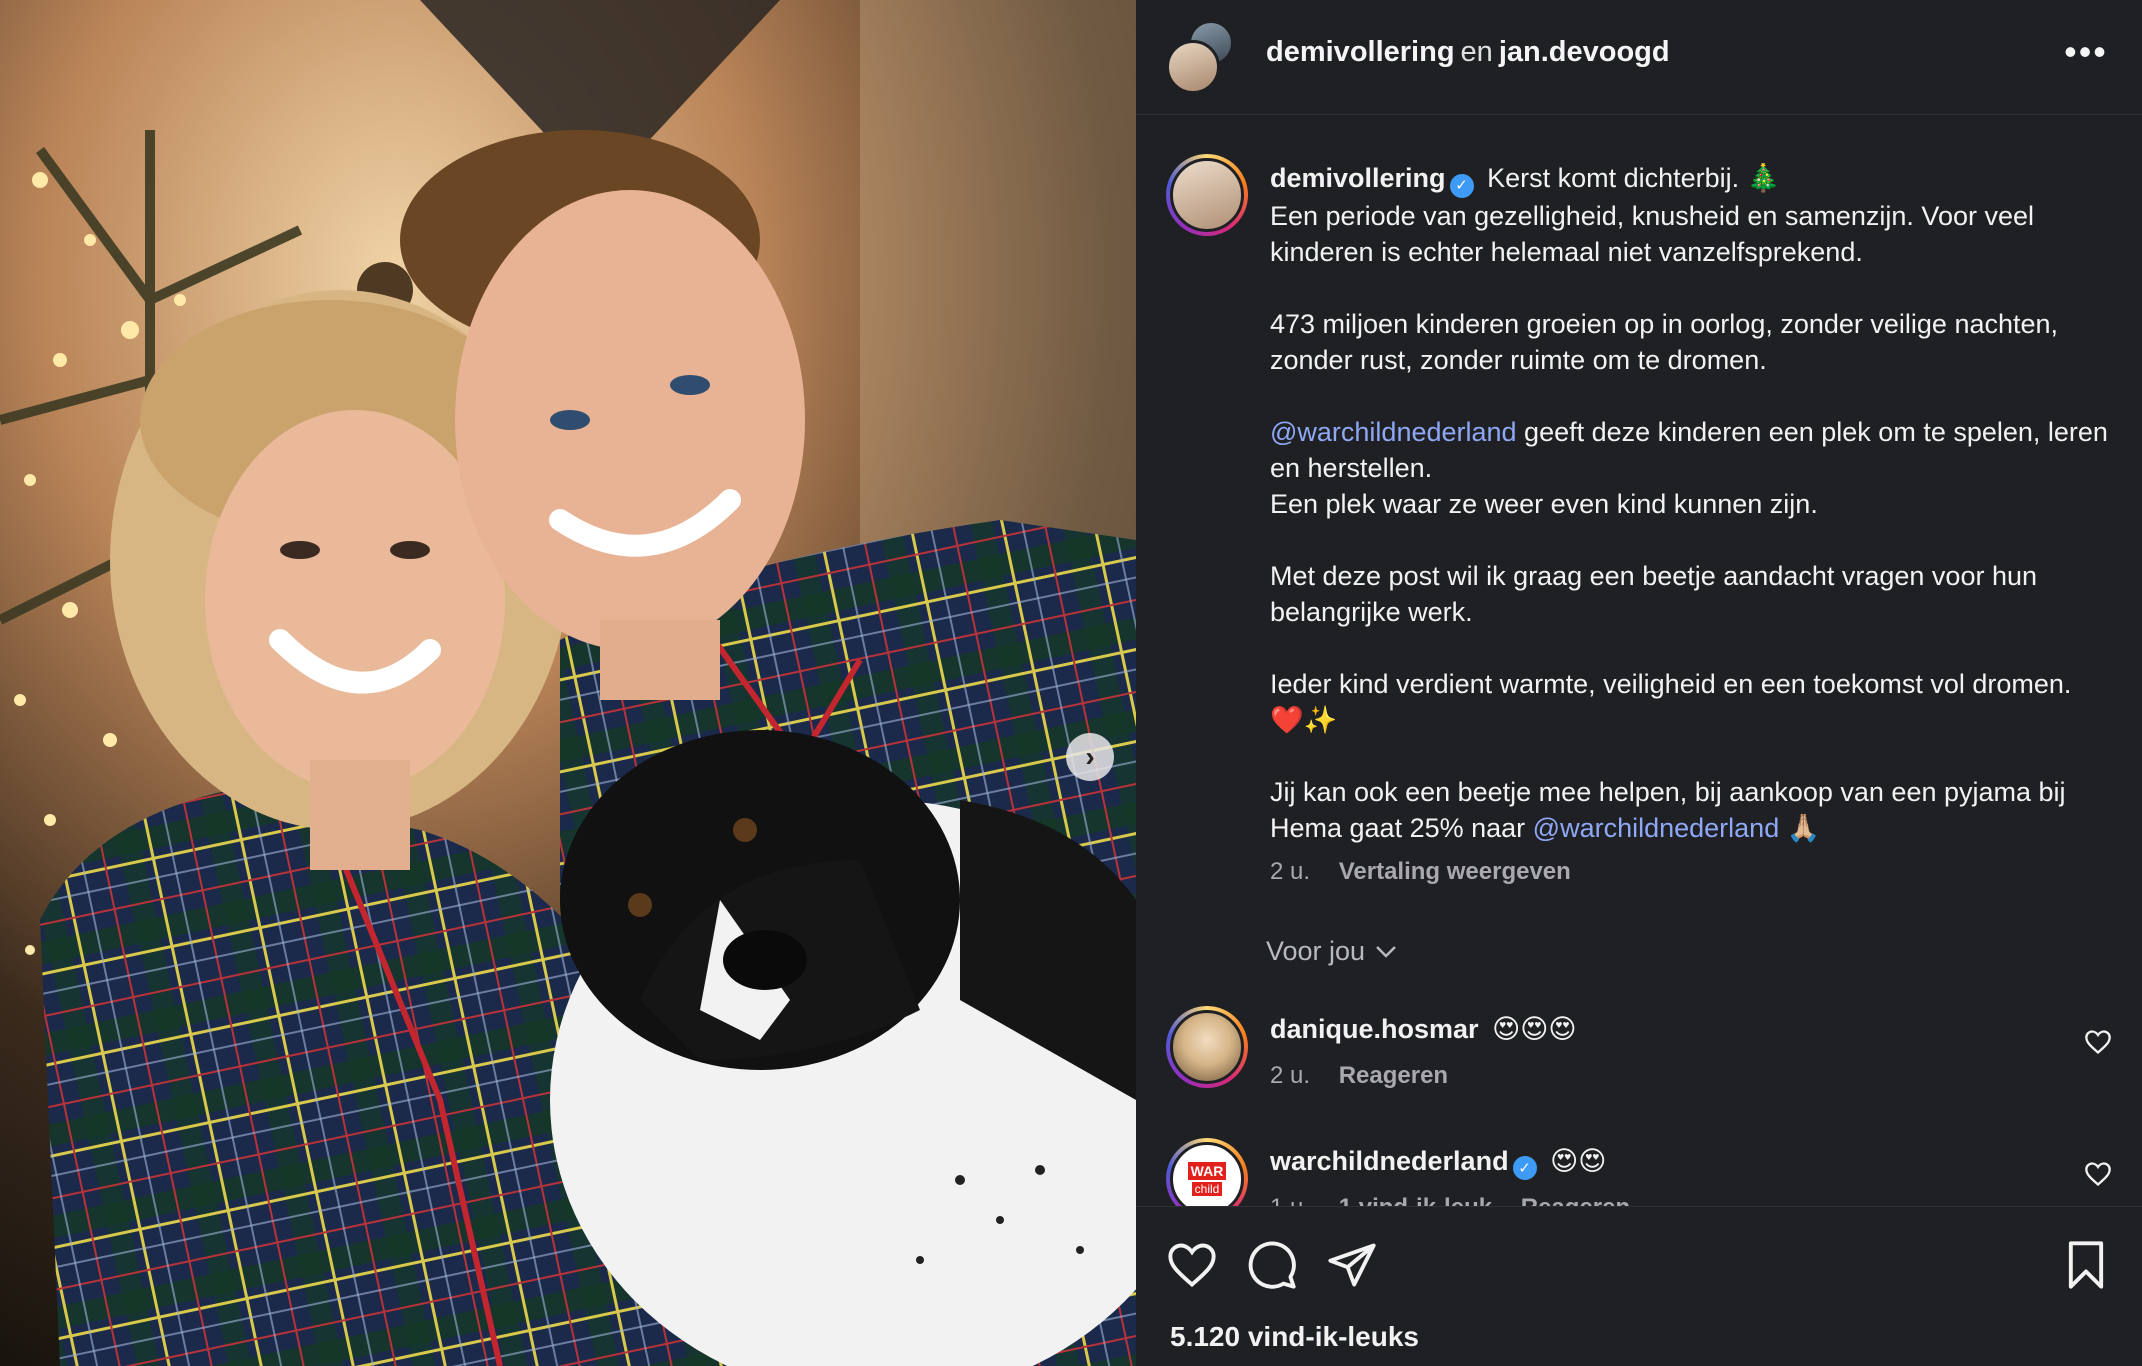 Image resolution: width=2142 pixels, height=1366 pixels. What do you see at coordinates (1316, 951) in the screenshot?
I see `comment-sort-label: Voor jou` at bounding box center [1316, 951].